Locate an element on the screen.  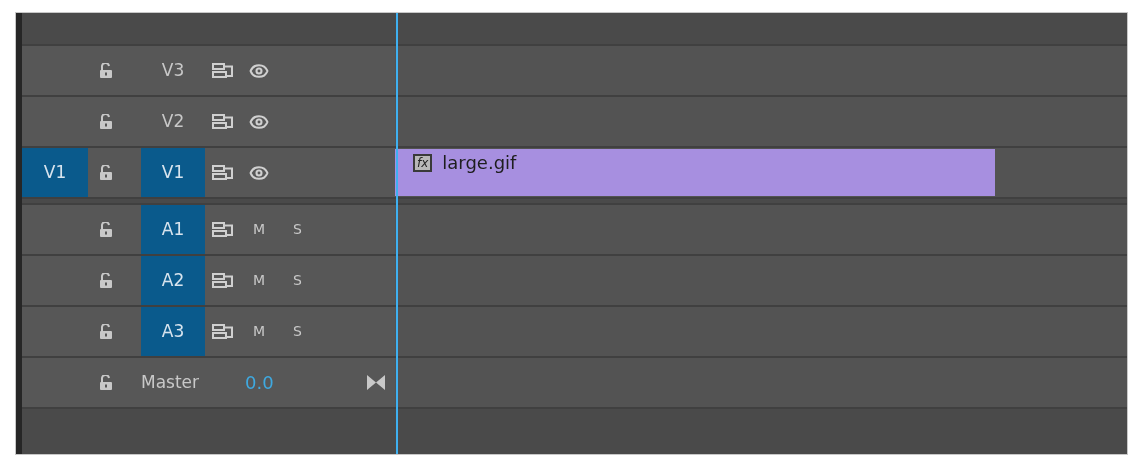
track-target: A1 is located at coordinates (173, 229).